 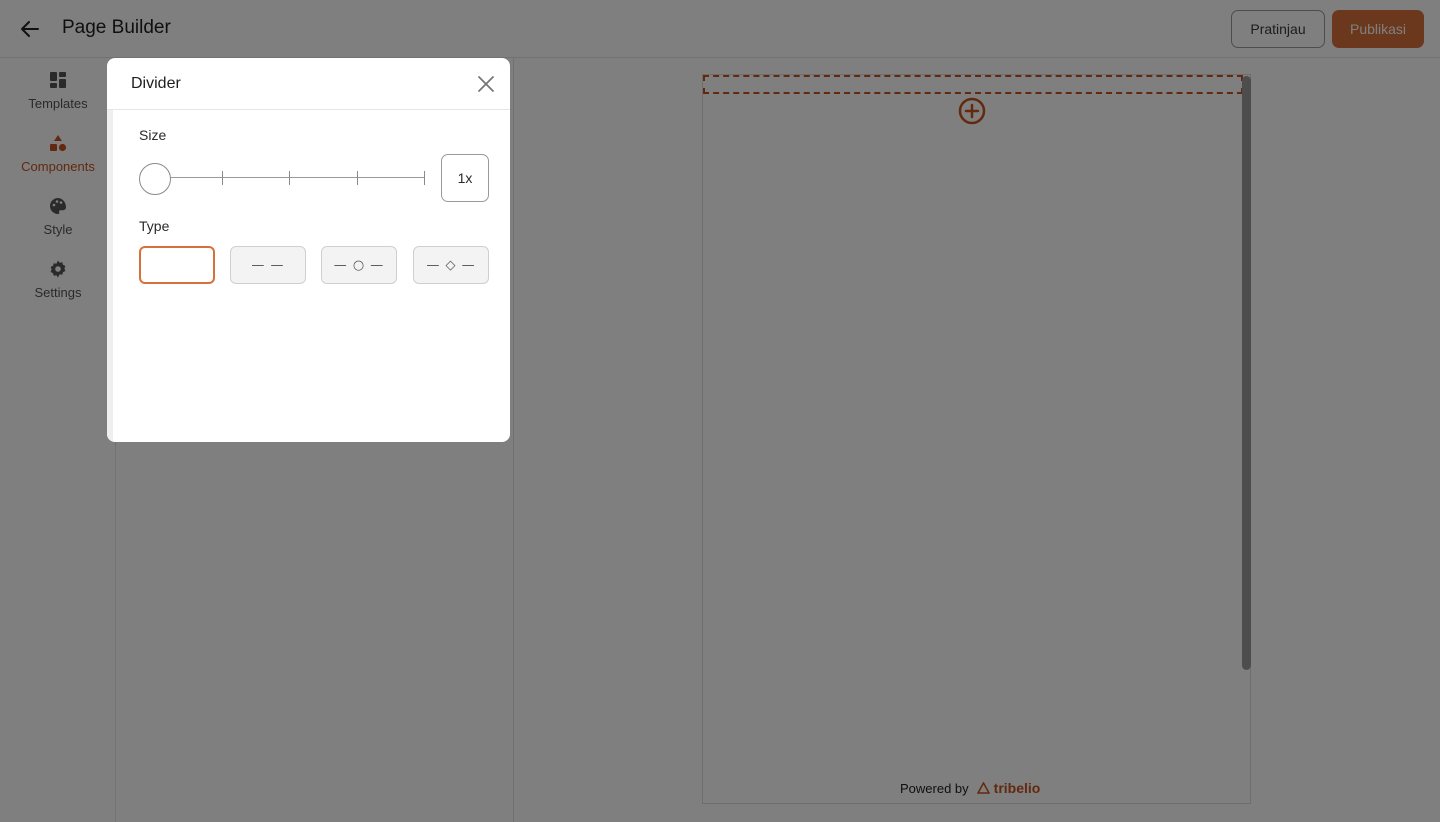 I want to click on slider-thumb, so click(x=155, y=179).